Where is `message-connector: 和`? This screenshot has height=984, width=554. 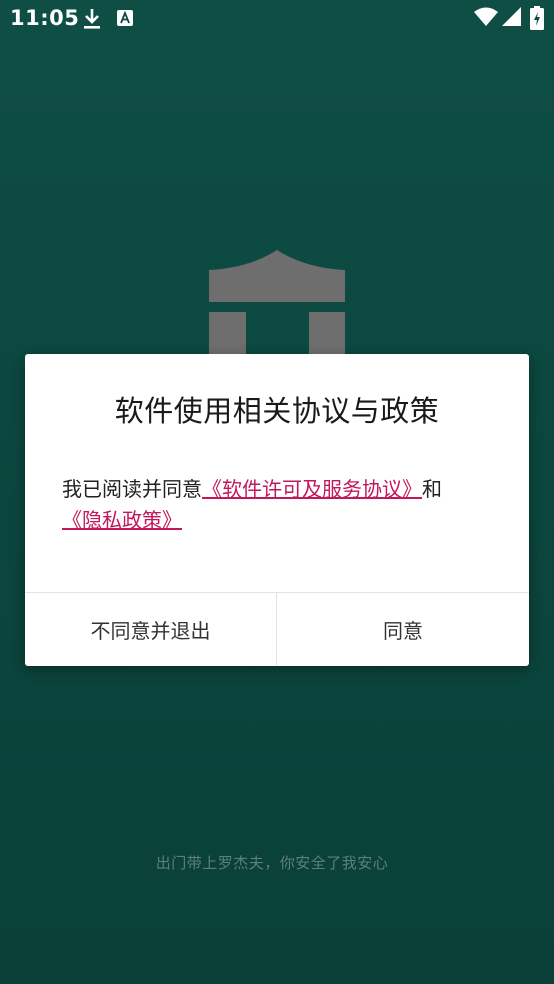 message-connector: 和 is located at coordinates (432, 489).